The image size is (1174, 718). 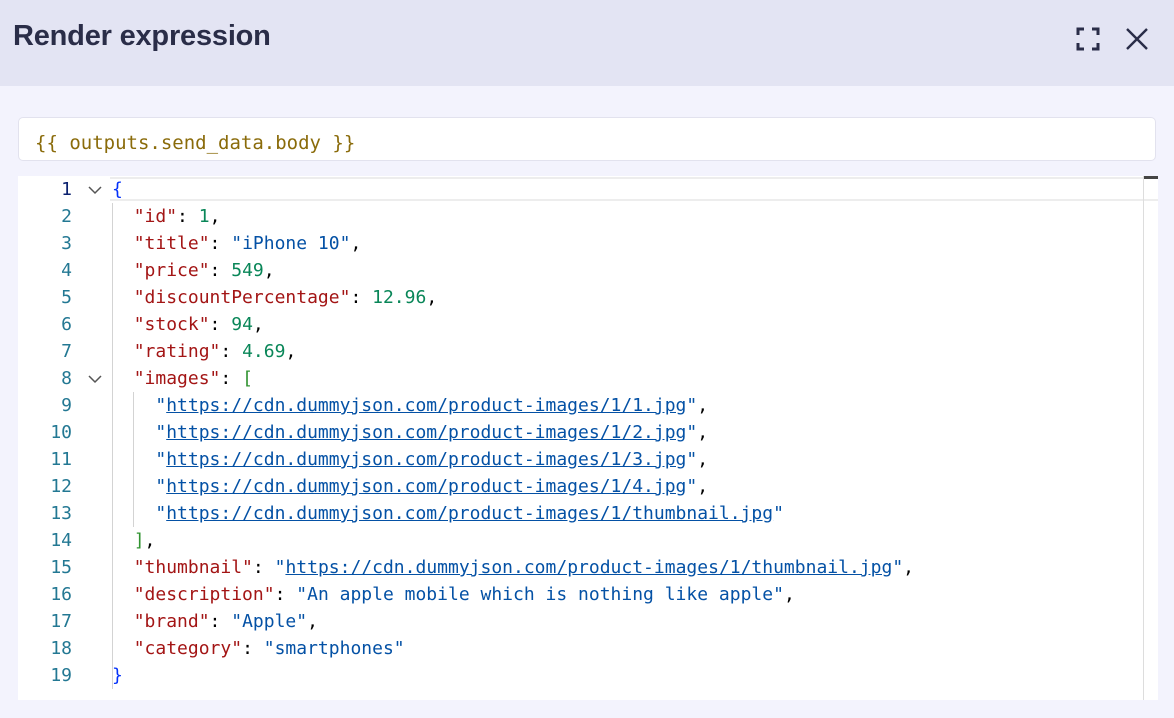 What do you see at coordinates (264, 351) in the screenshot?
I see `code-token: 4.69` at bounding box center [264, 351].